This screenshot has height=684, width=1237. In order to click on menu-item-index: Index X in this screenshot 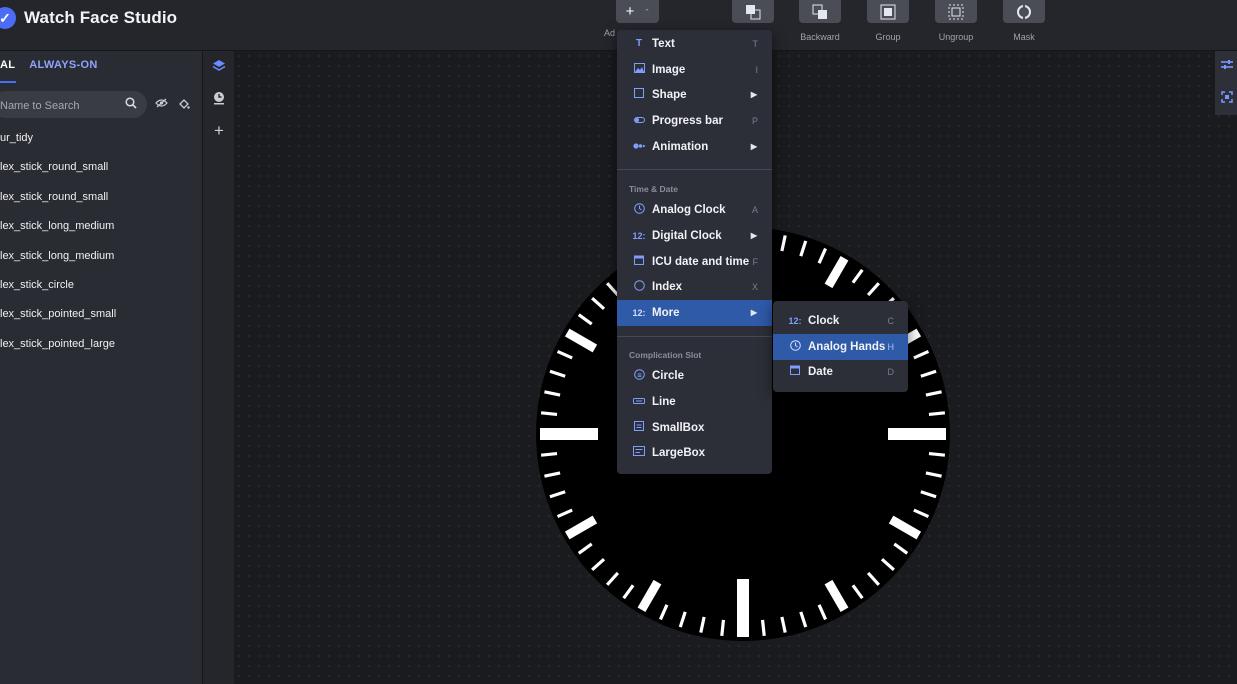, I will do `click(694, 287)`.